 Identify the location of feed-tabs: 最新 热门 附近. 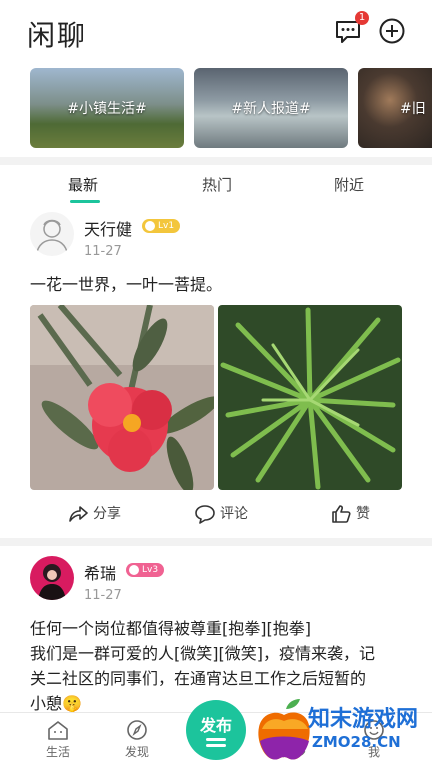
(216, 184).